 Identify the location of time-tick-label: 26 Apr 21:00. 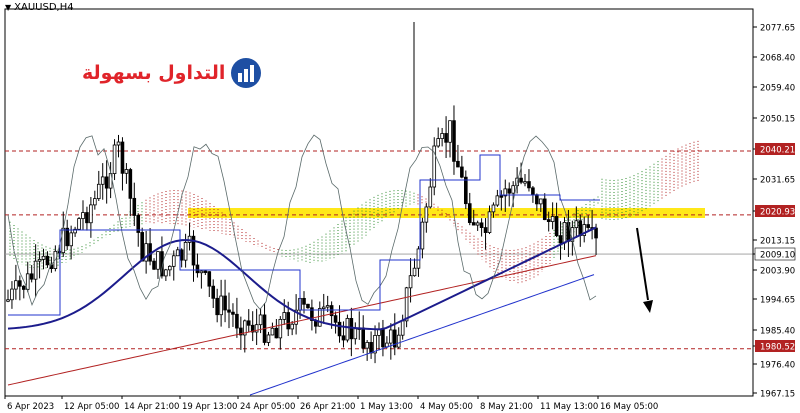
(327, 407).